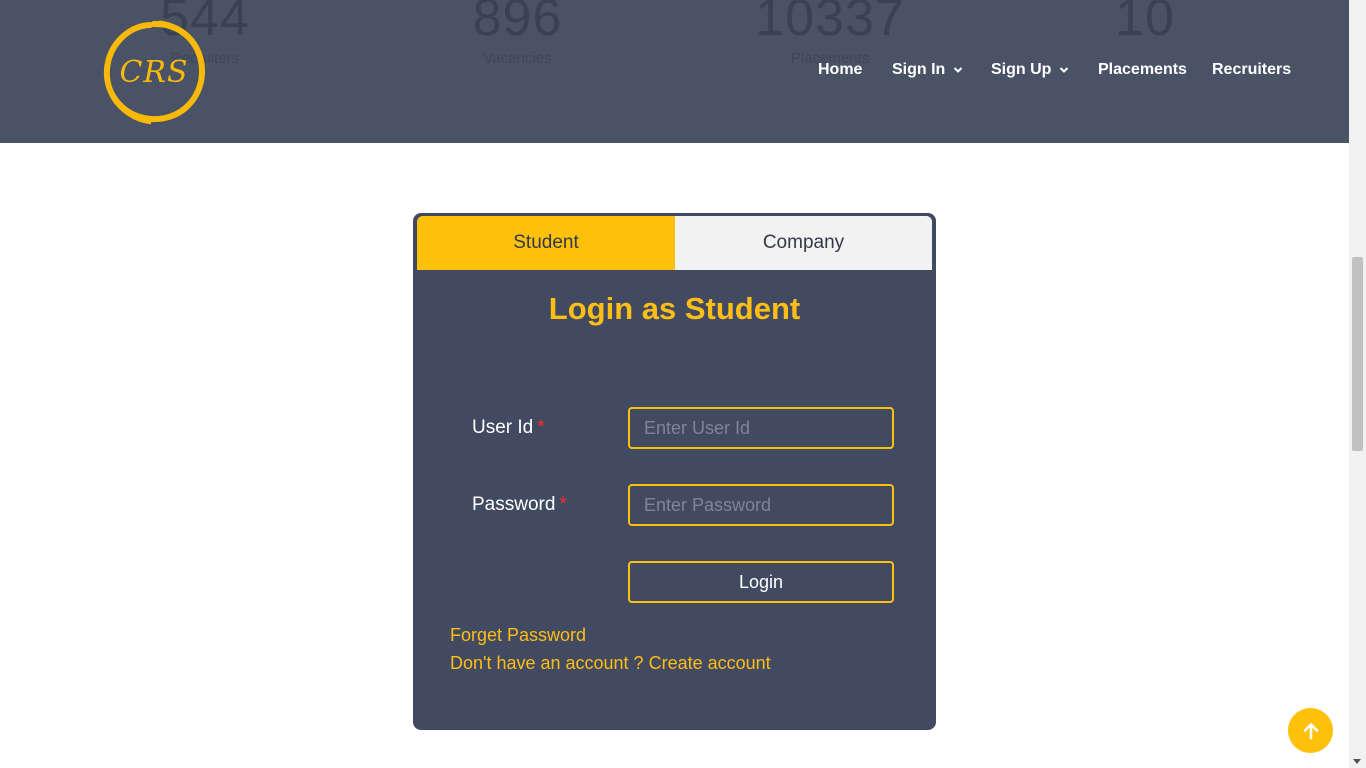  I want to click on create-account-link: Don't have an account ? Create account, so click(610, 663).